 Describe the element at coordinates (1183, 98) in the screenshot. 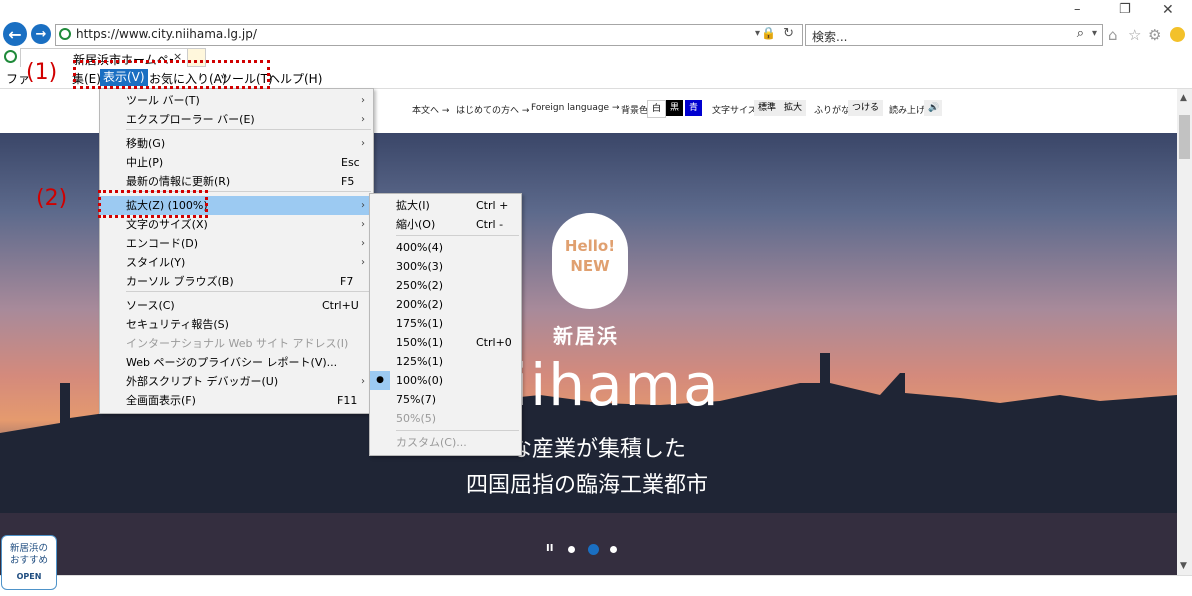

I see `scroll-up-icon: ▲` at that location.